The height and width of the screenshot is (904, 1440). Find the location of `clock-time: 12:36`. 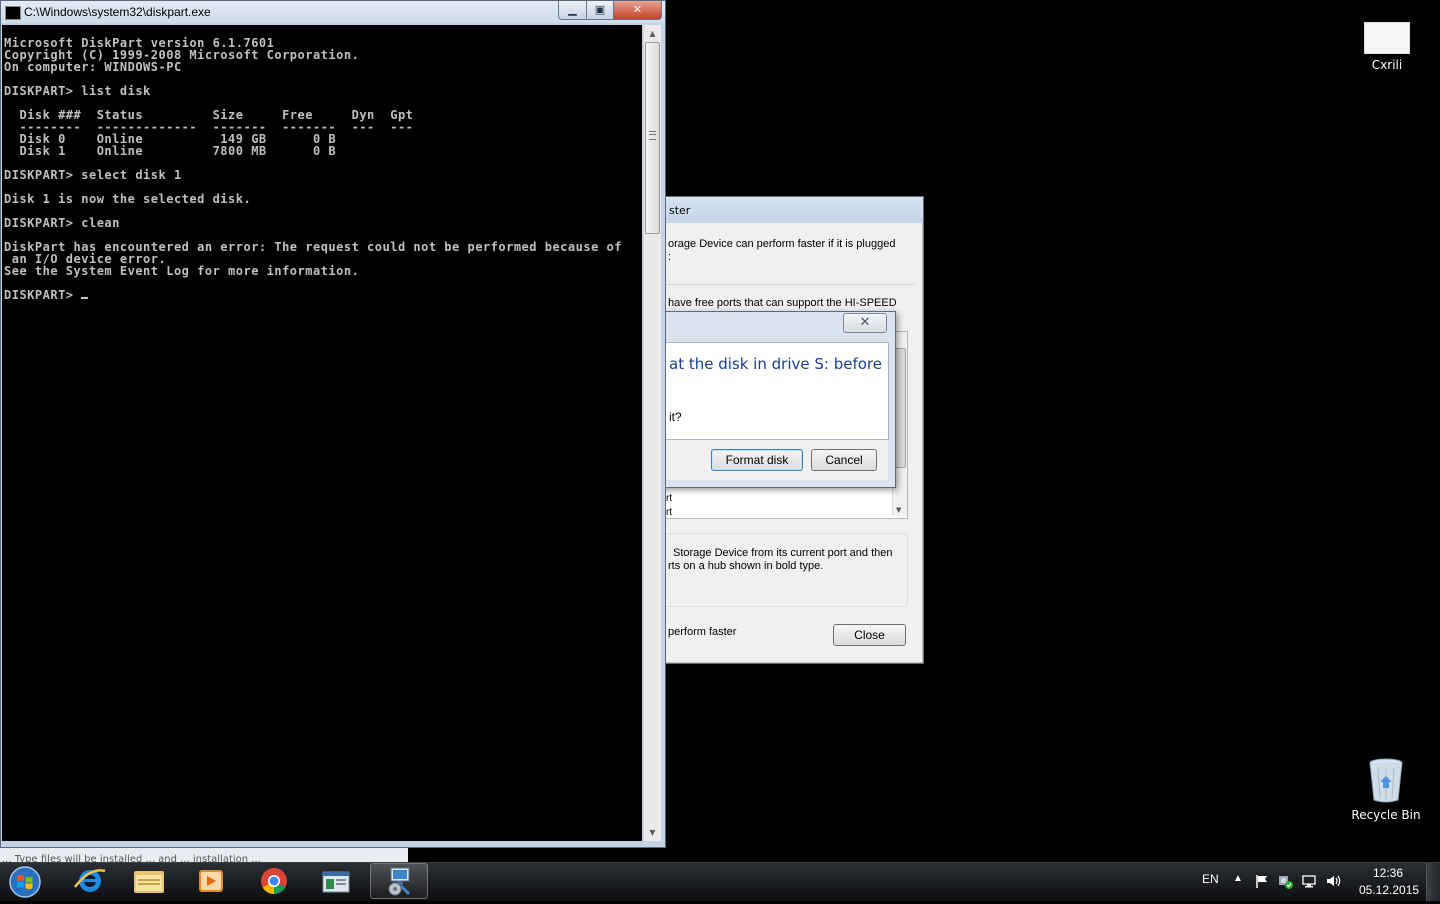

clock-time: 12:36 is located at coordinates (1388, 873).